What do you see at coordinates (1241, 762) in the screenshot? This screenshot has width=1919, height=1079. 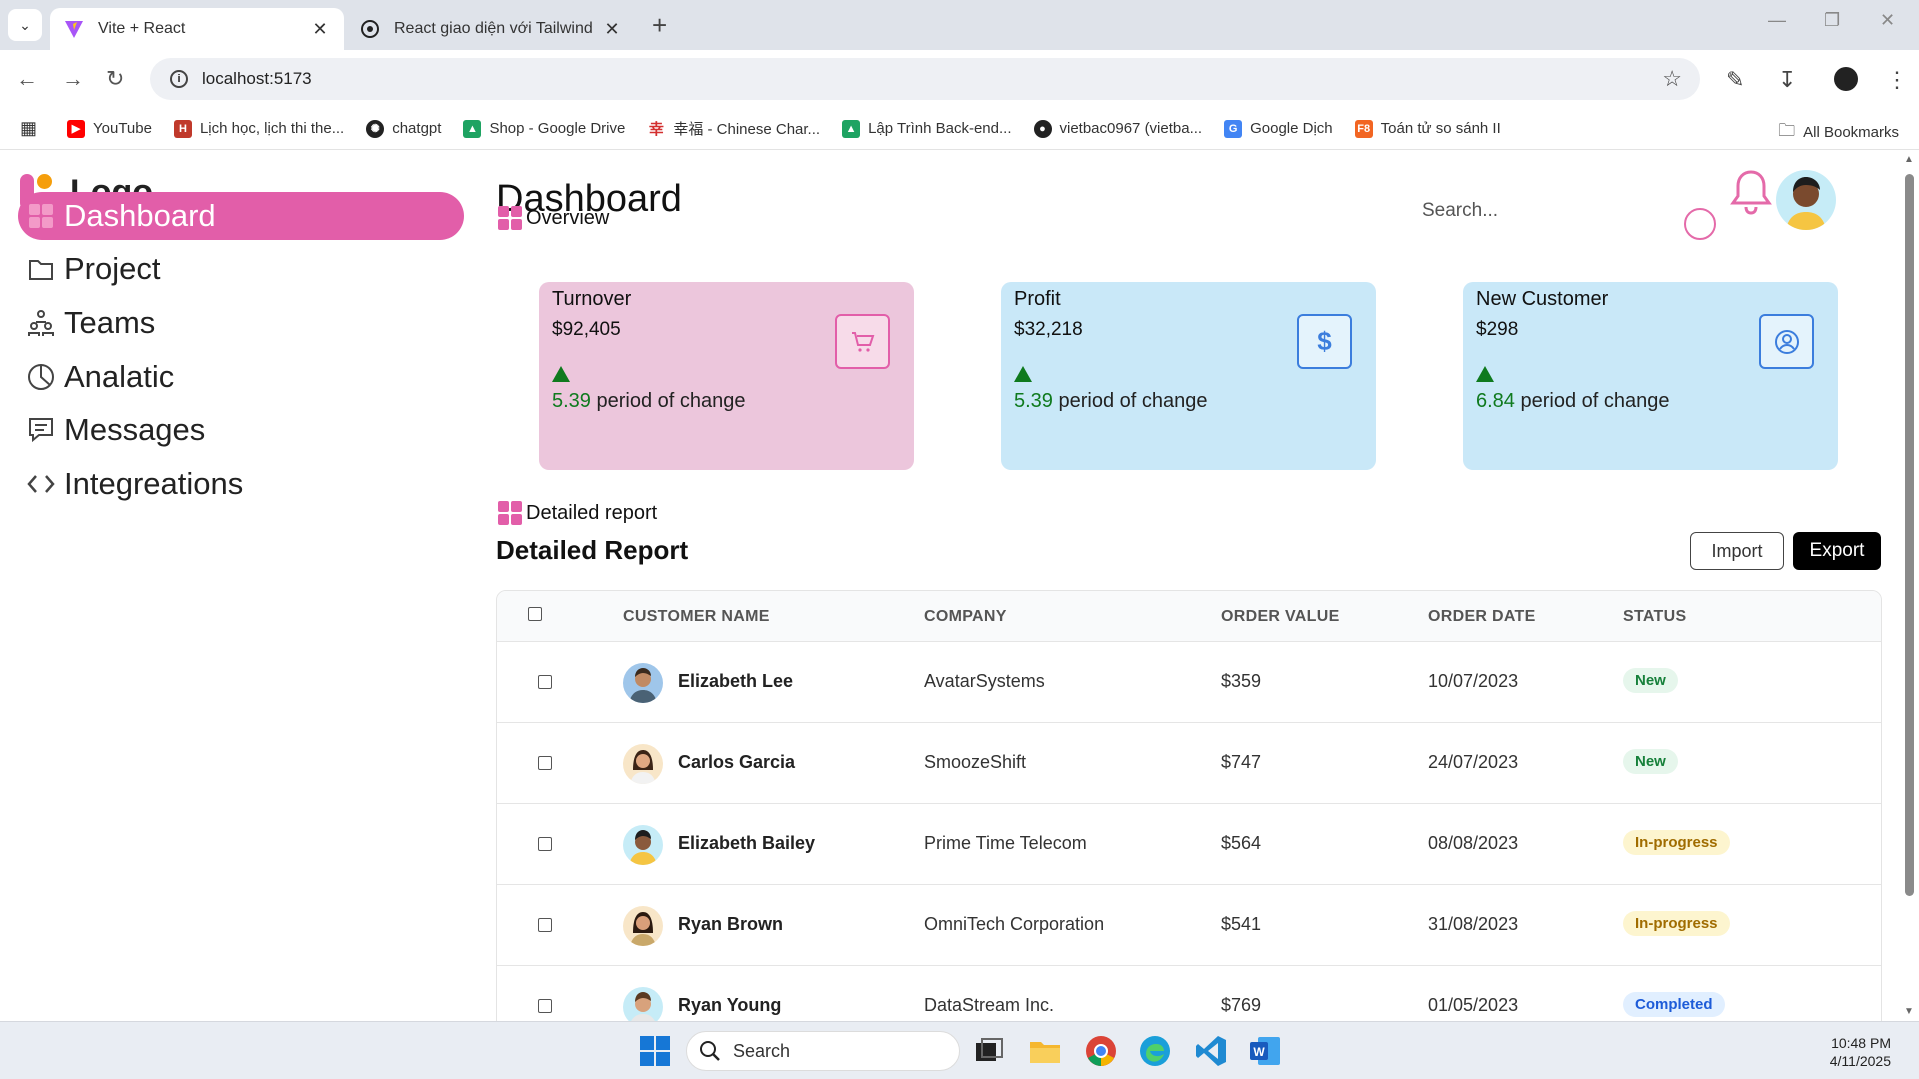 I see `order-value: $747` at bounding box center [1241, 762].